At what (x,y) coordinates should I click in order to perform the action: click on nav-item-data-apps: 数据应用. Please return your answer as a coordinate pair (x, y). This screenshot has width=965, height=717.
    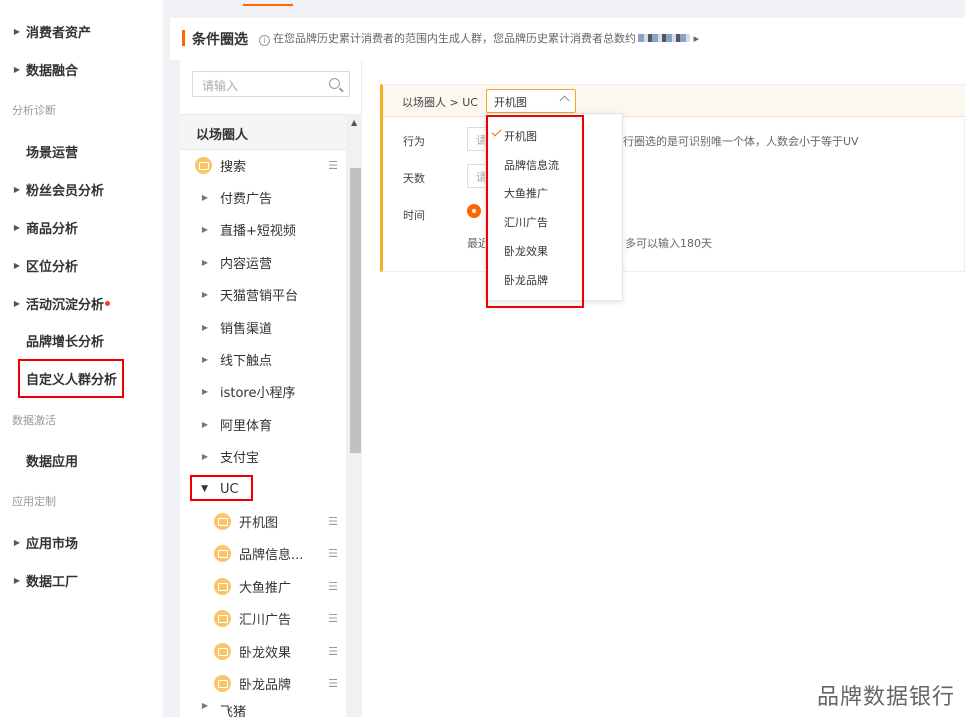
    Looking at the image, I should click on (81, 460).